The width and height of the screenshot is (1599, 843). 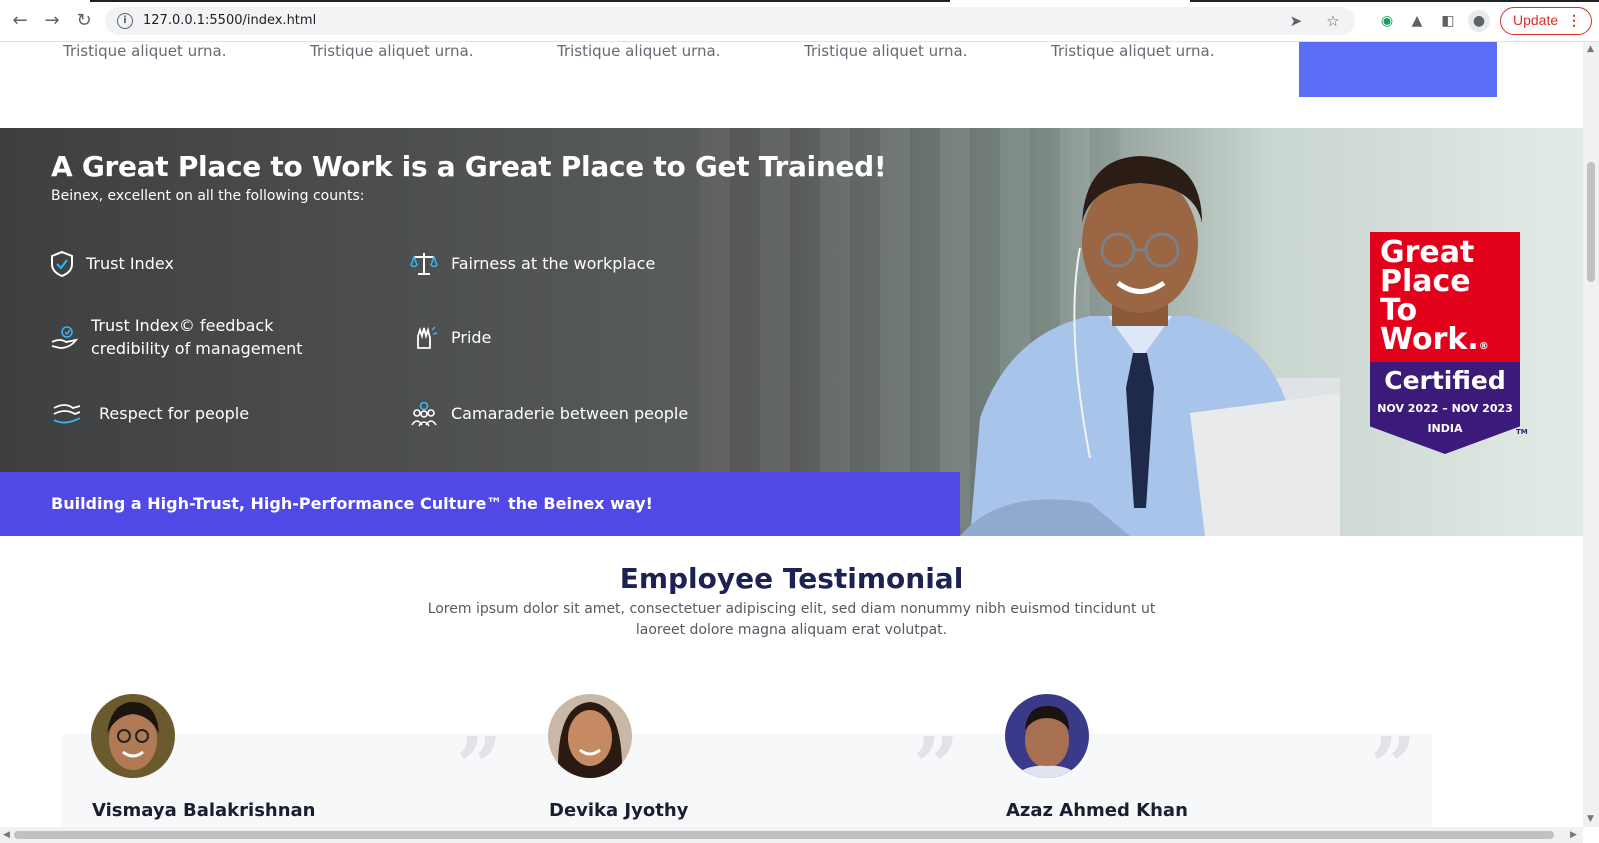 I want to click on shield-check-icon, so click(x=62, y=264).